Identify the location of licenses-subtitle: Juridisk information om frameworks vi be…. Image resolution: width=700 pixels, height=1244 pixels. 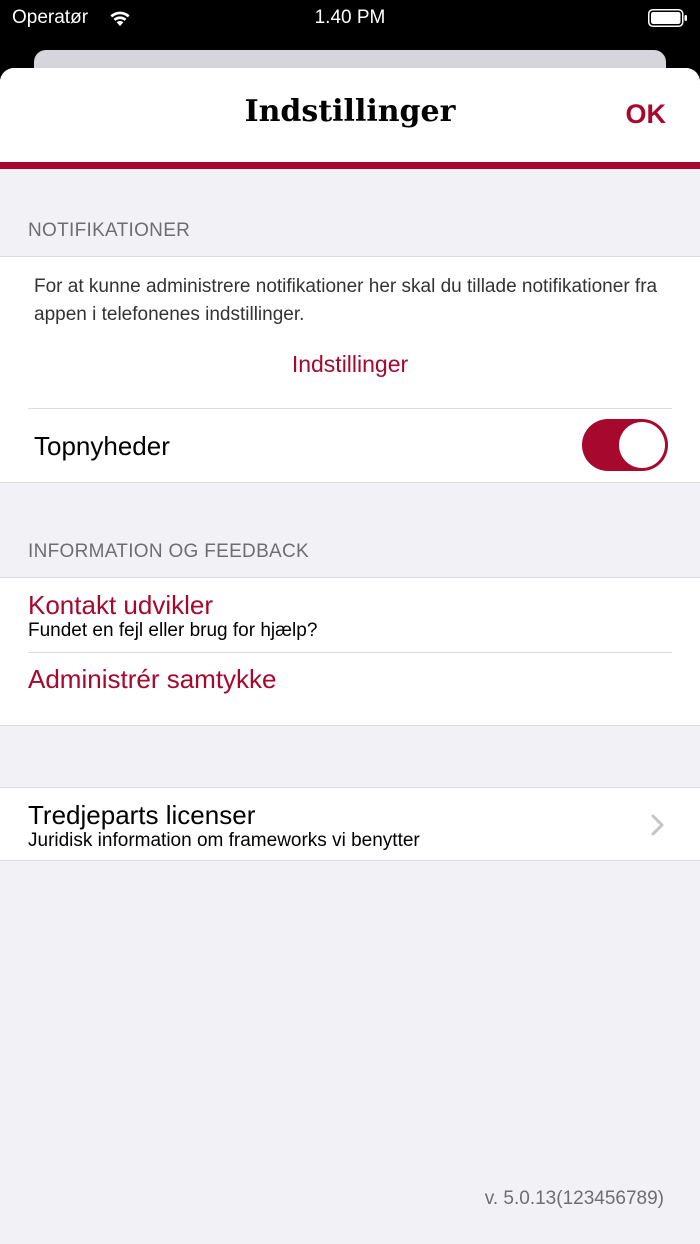
(224, 840).